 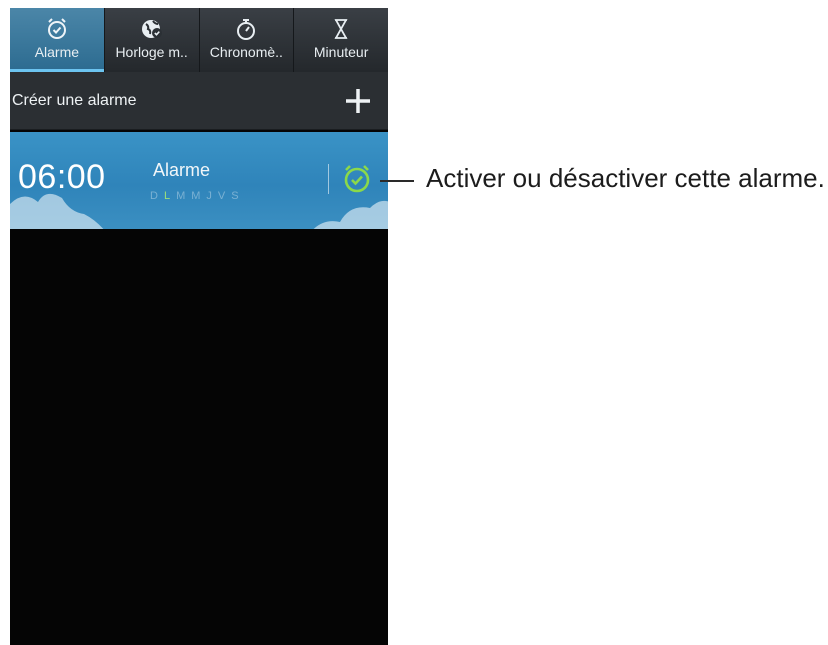 What do you see at coordinates (57, 29) in the screenshot?
I see `alarm-clock-icon` at bounding box center [57, 29].